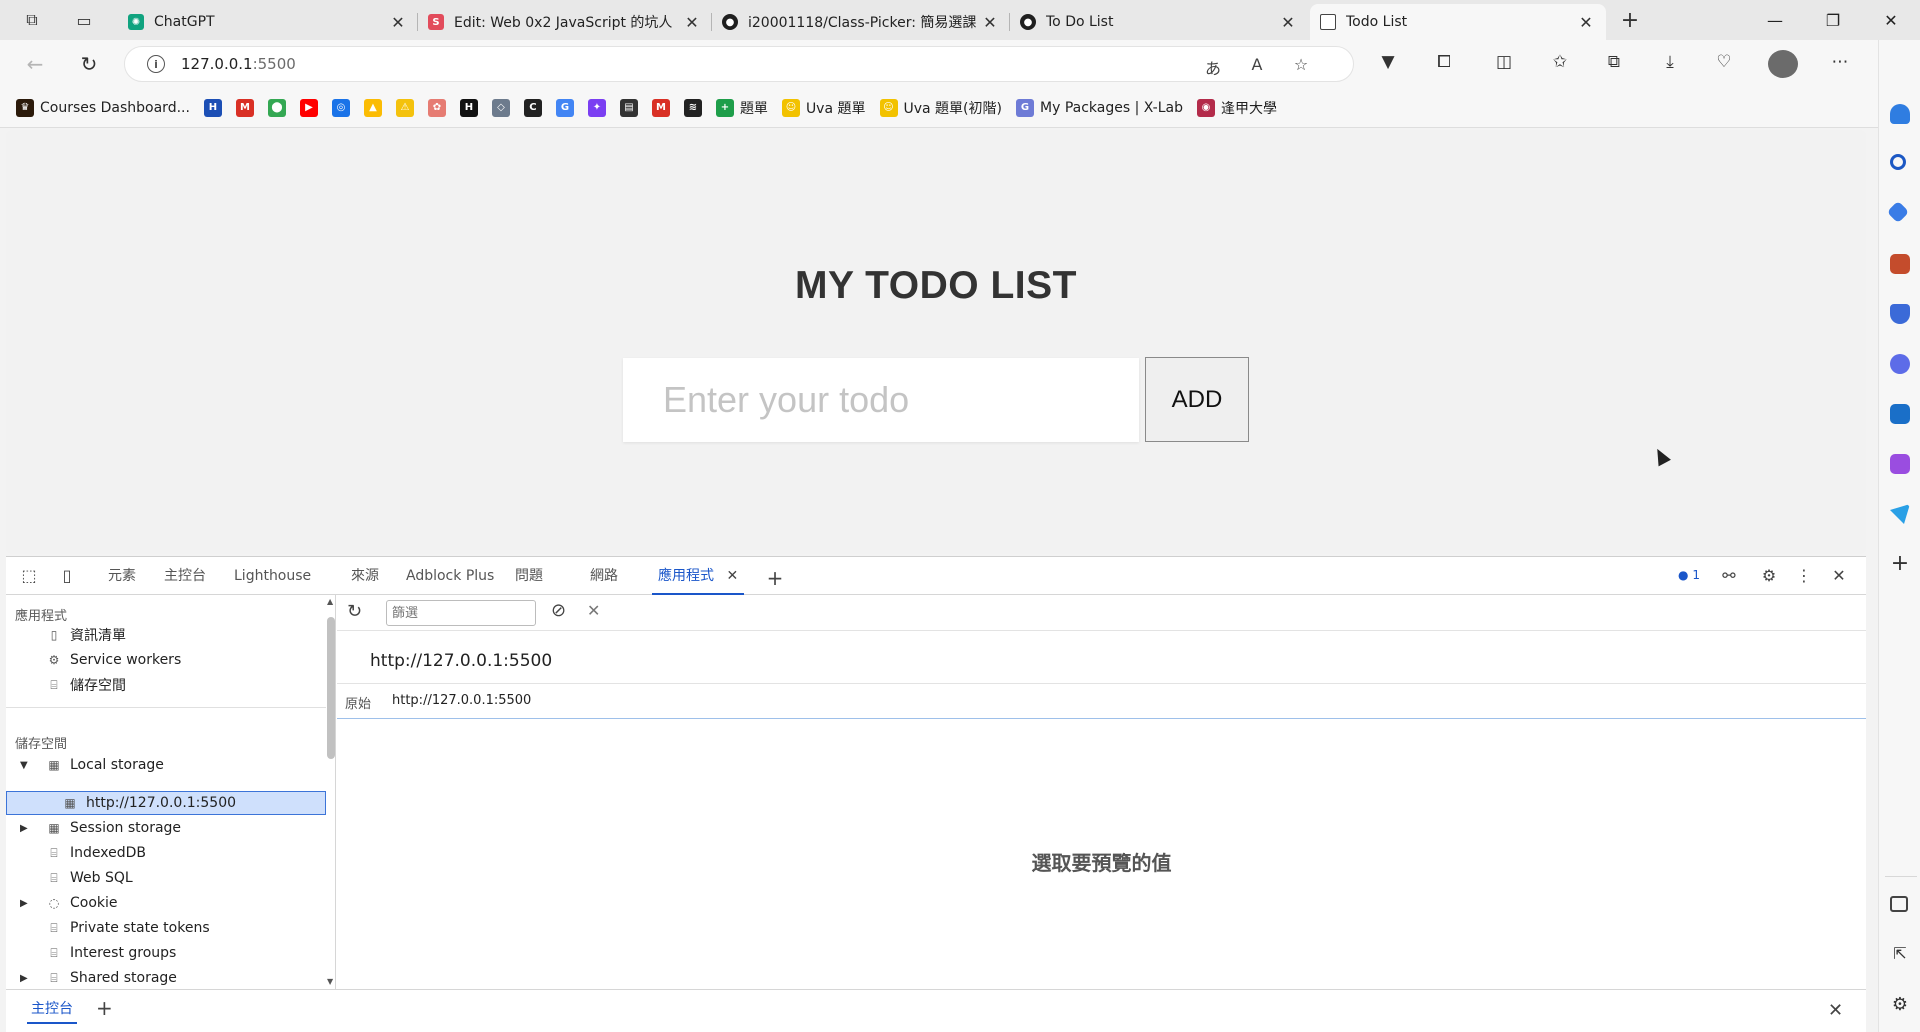 The height and width of the screenshot is (1032, 1920). I want to click on search-icon, so click(1898, 162).